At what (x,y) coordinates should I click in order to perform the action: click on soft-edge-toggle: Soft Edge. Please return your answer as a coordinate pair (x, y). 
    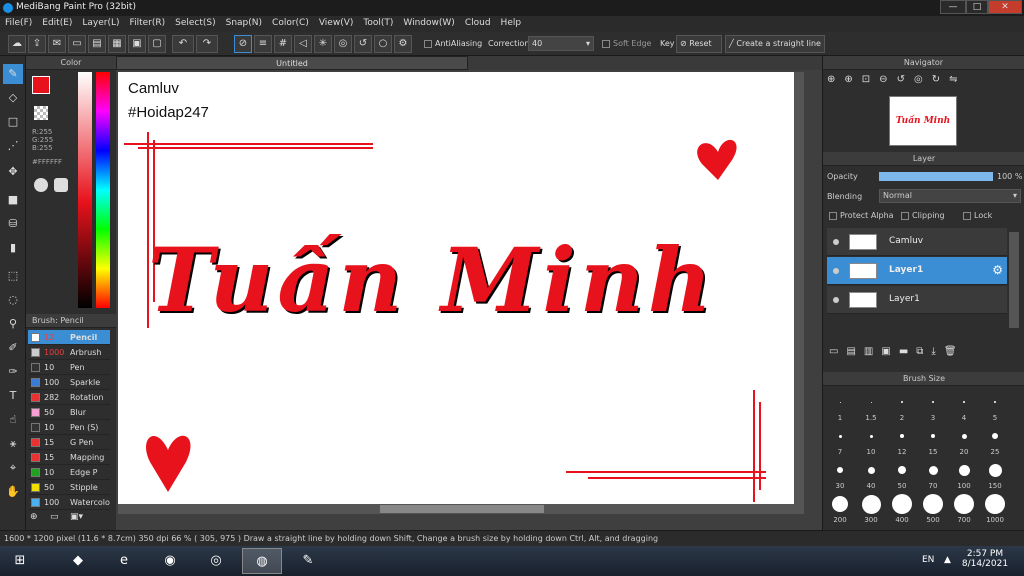
    Looking at the image, I should click on (626, 43).